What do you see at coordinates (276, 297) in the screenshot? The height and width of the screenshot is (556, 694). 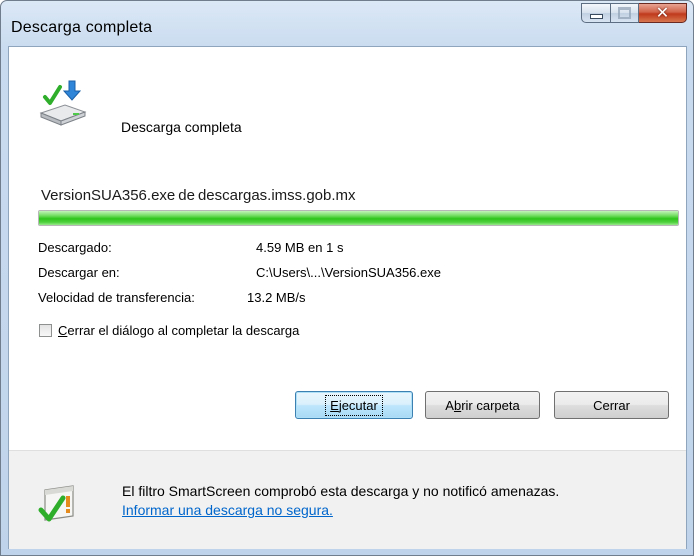 I see `transfer-speed-value: 13.2 MB/s` at bounding box center [276, 297].